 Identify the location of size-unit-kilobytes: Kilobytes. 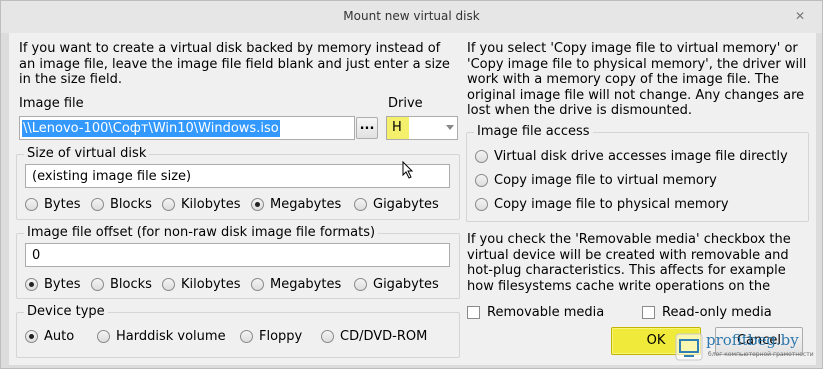
(201, 204).